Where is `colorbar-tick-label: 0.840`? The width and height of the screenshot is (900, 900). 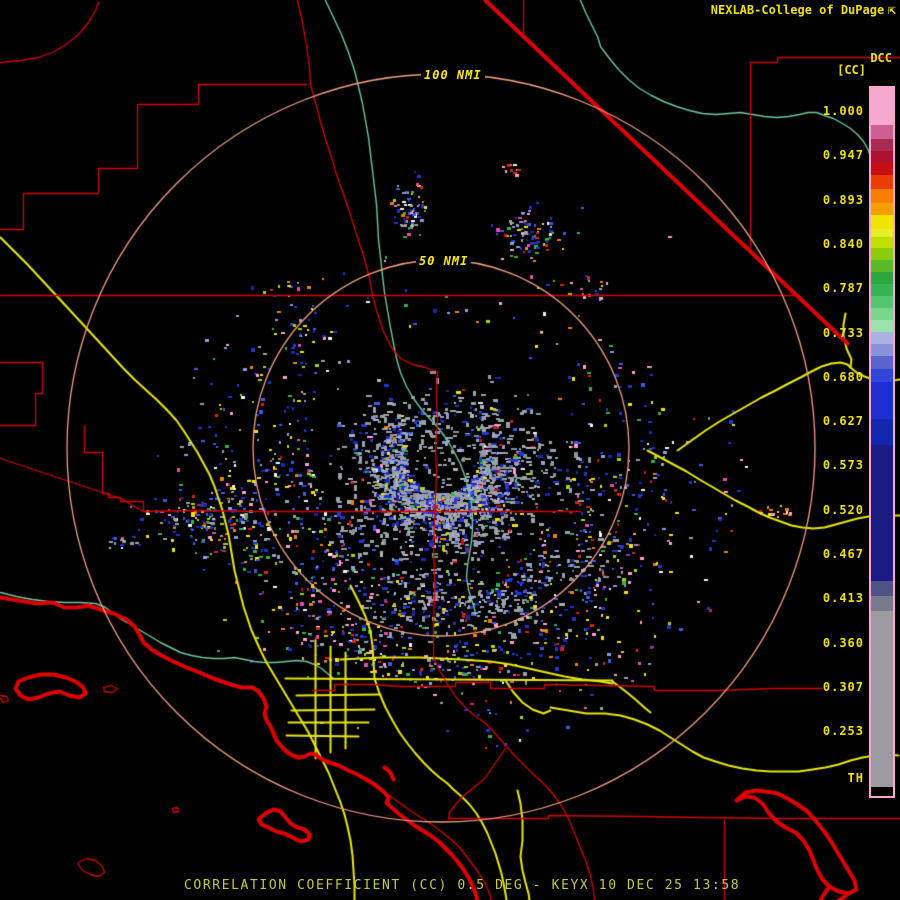
colorbar-tick-label: 0.840 is located at coordinates (843, 243).